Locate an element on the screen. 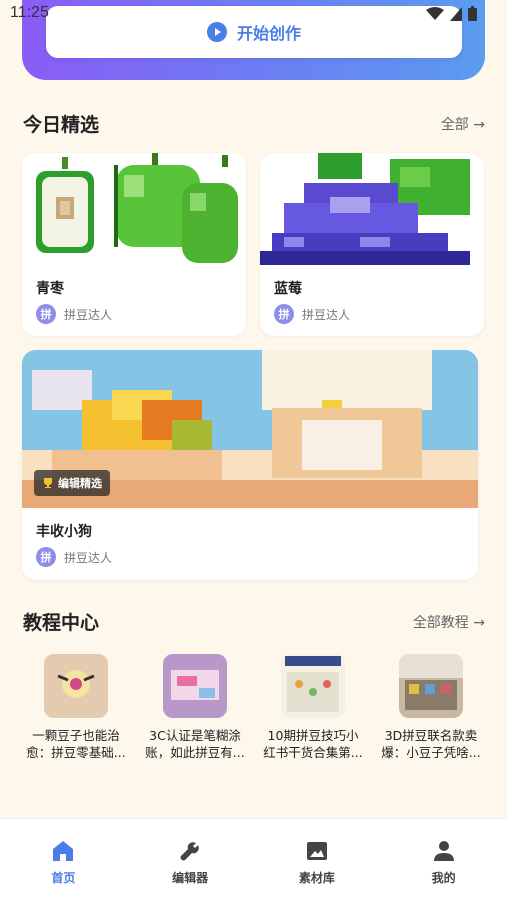 The height and width of the screenshot is (900, 507). status-icons is located at coordinates (451, 13).